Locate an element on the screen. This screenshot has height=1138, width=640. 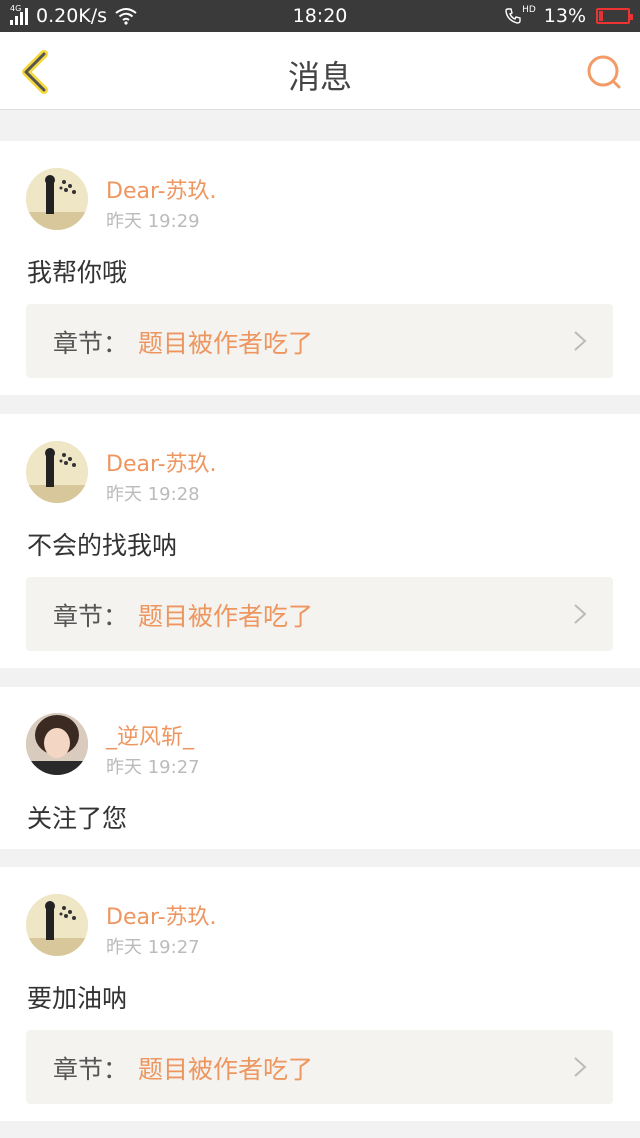
message-card: _逆风斩_ 昨天 19:27 关注了您 is located at coordinates (320, 768).